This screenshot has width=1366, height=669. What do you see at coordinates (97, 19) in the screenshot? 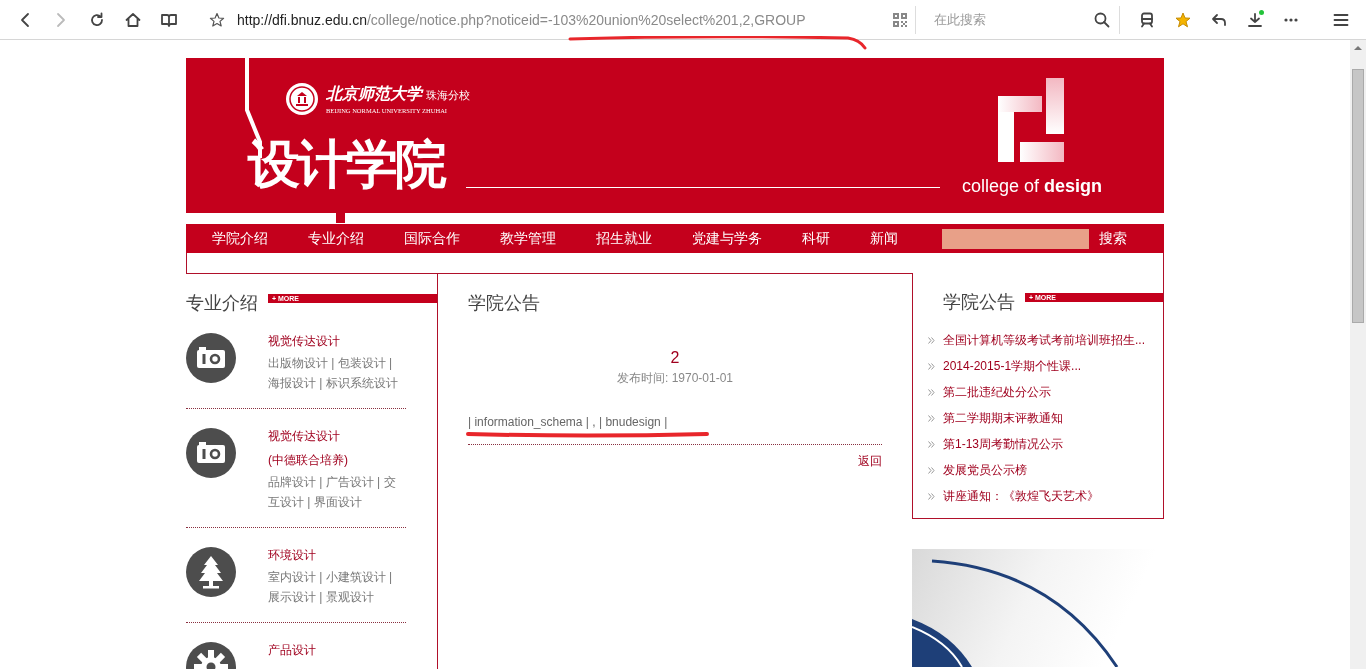
I see `reload-icon` at bounding box center [97, 19].